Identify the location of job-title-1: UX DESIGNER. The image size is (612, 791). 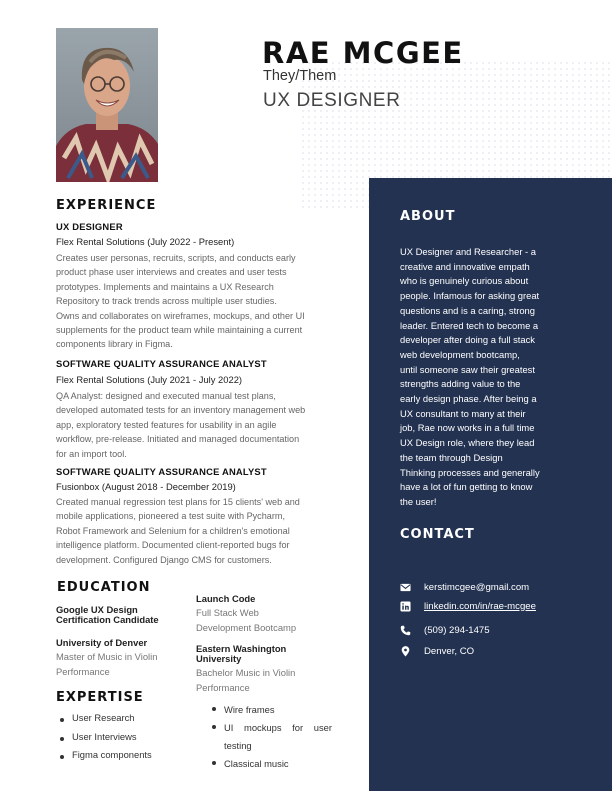
(89, 226).